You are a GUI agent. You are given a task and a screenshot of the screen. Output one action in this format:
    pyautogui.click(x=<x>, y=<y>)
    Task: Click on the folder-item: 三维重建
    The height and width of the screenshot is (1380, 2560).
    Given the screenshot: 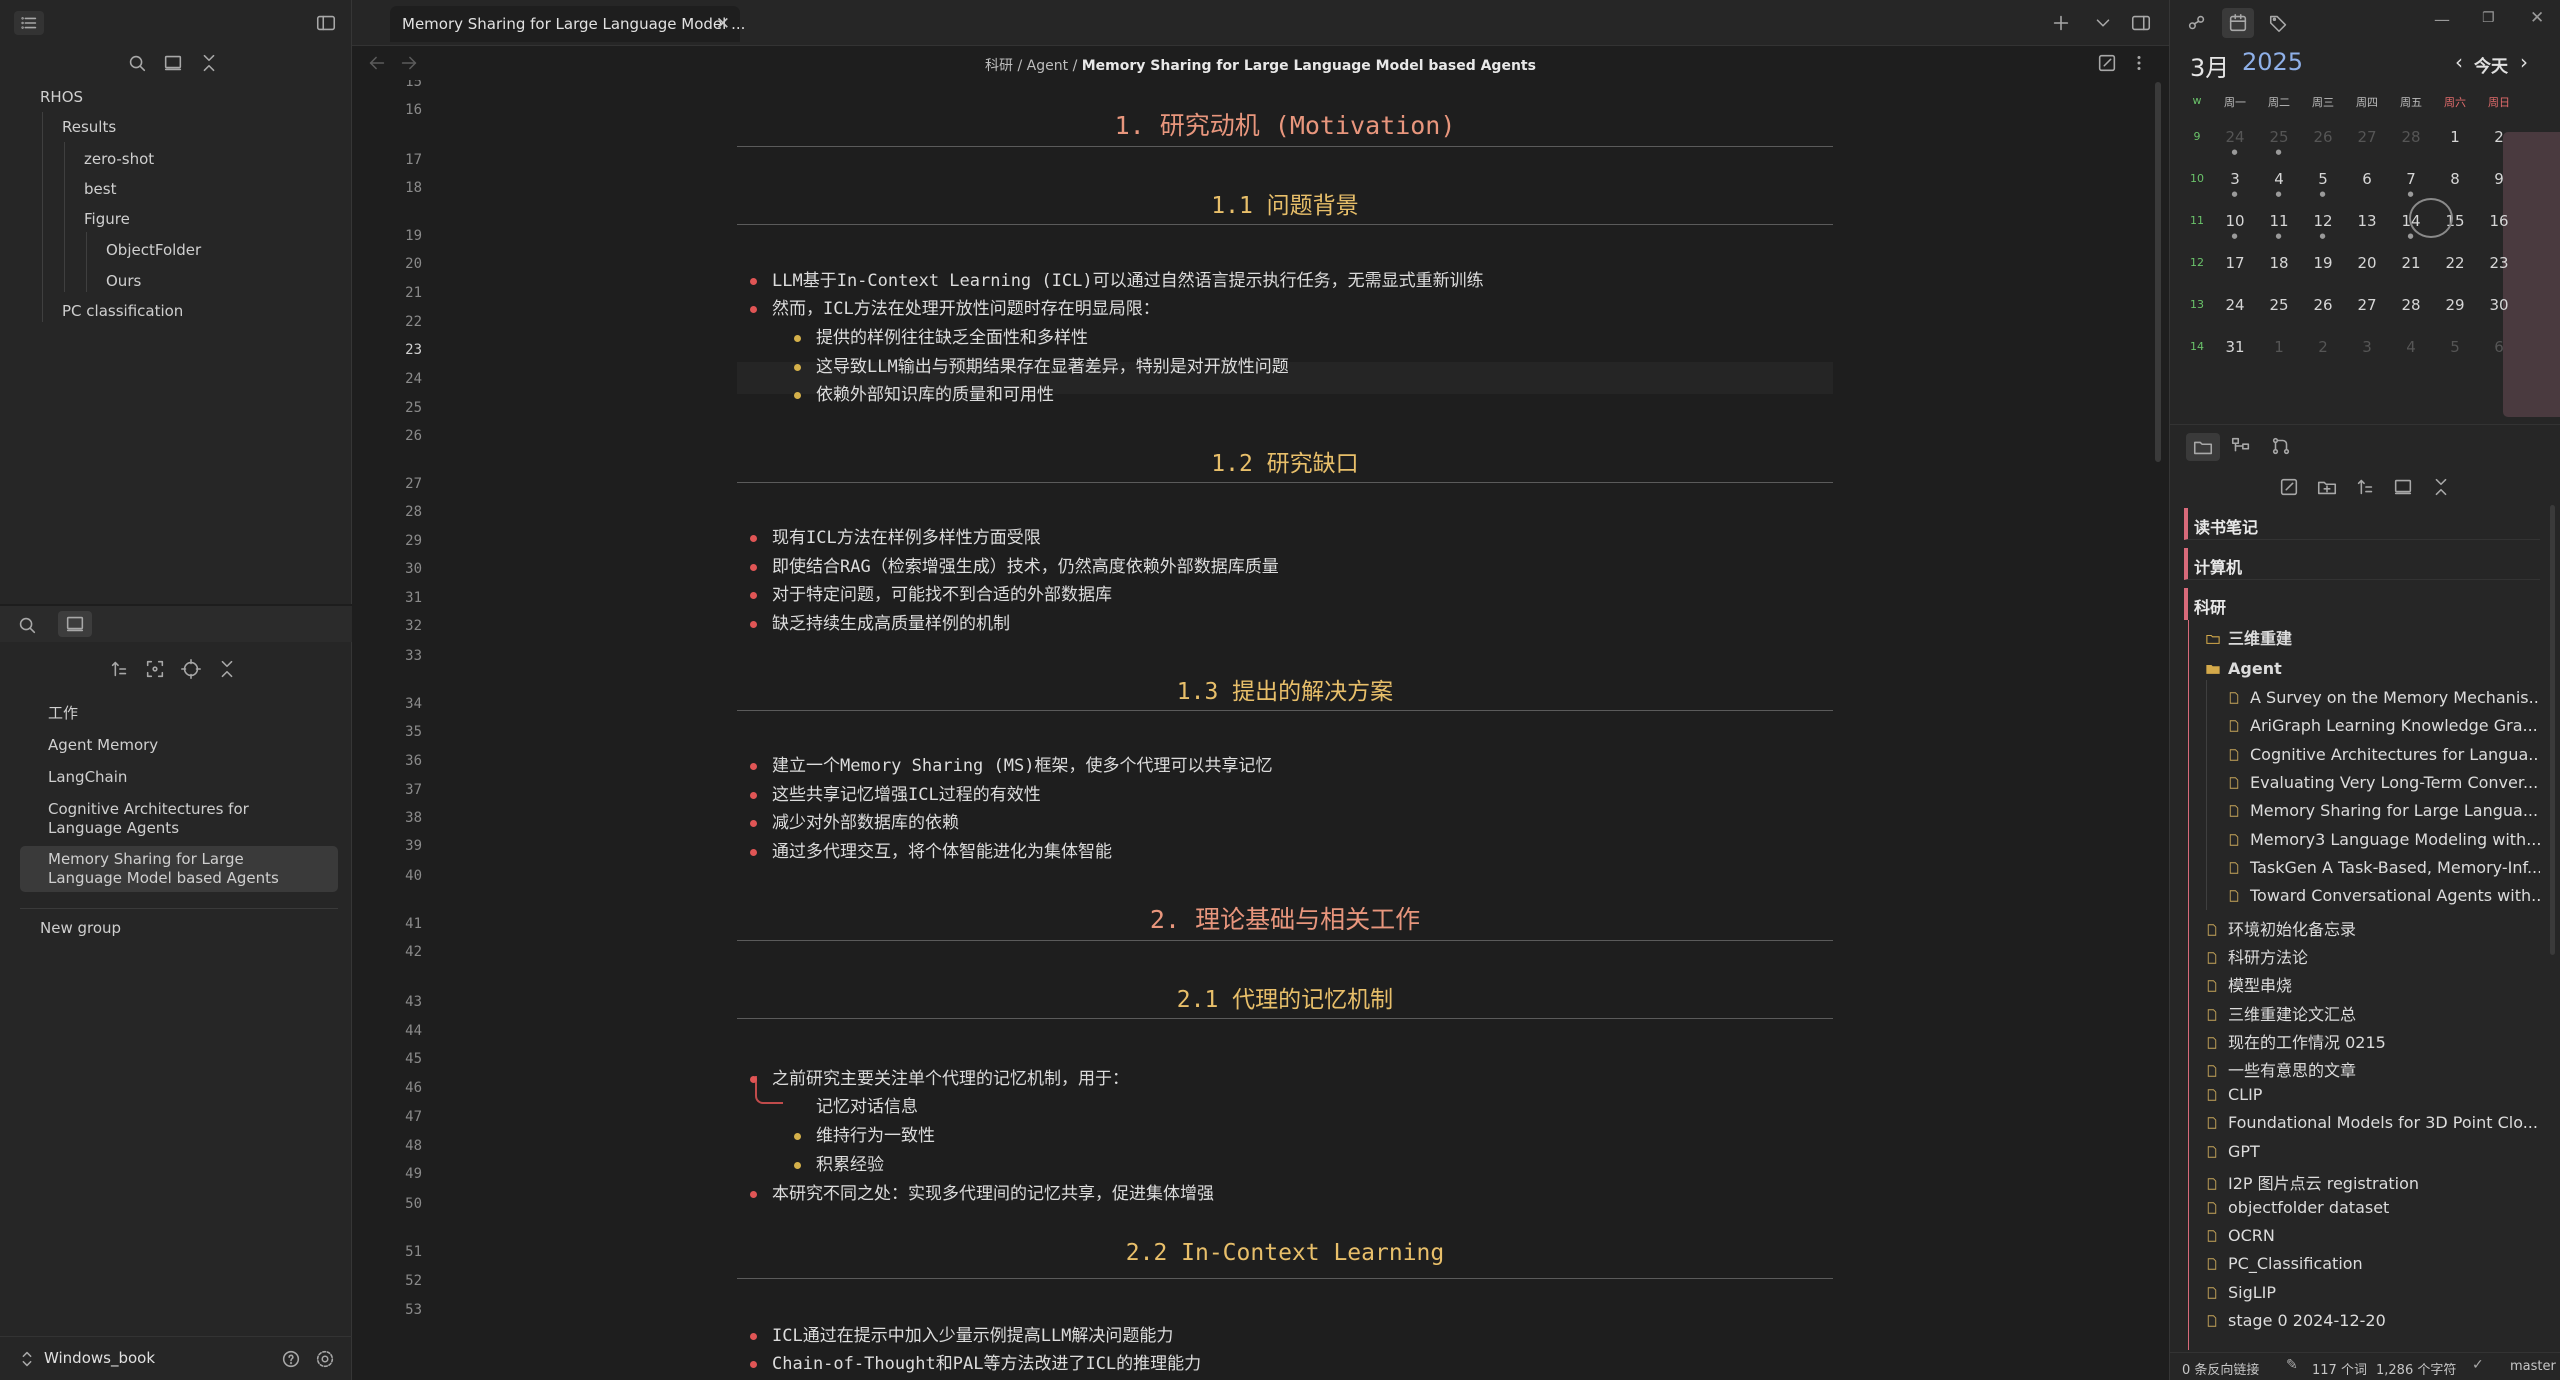 What is the action you would take?
    pyautogui.click(x=2373, y=637)
    